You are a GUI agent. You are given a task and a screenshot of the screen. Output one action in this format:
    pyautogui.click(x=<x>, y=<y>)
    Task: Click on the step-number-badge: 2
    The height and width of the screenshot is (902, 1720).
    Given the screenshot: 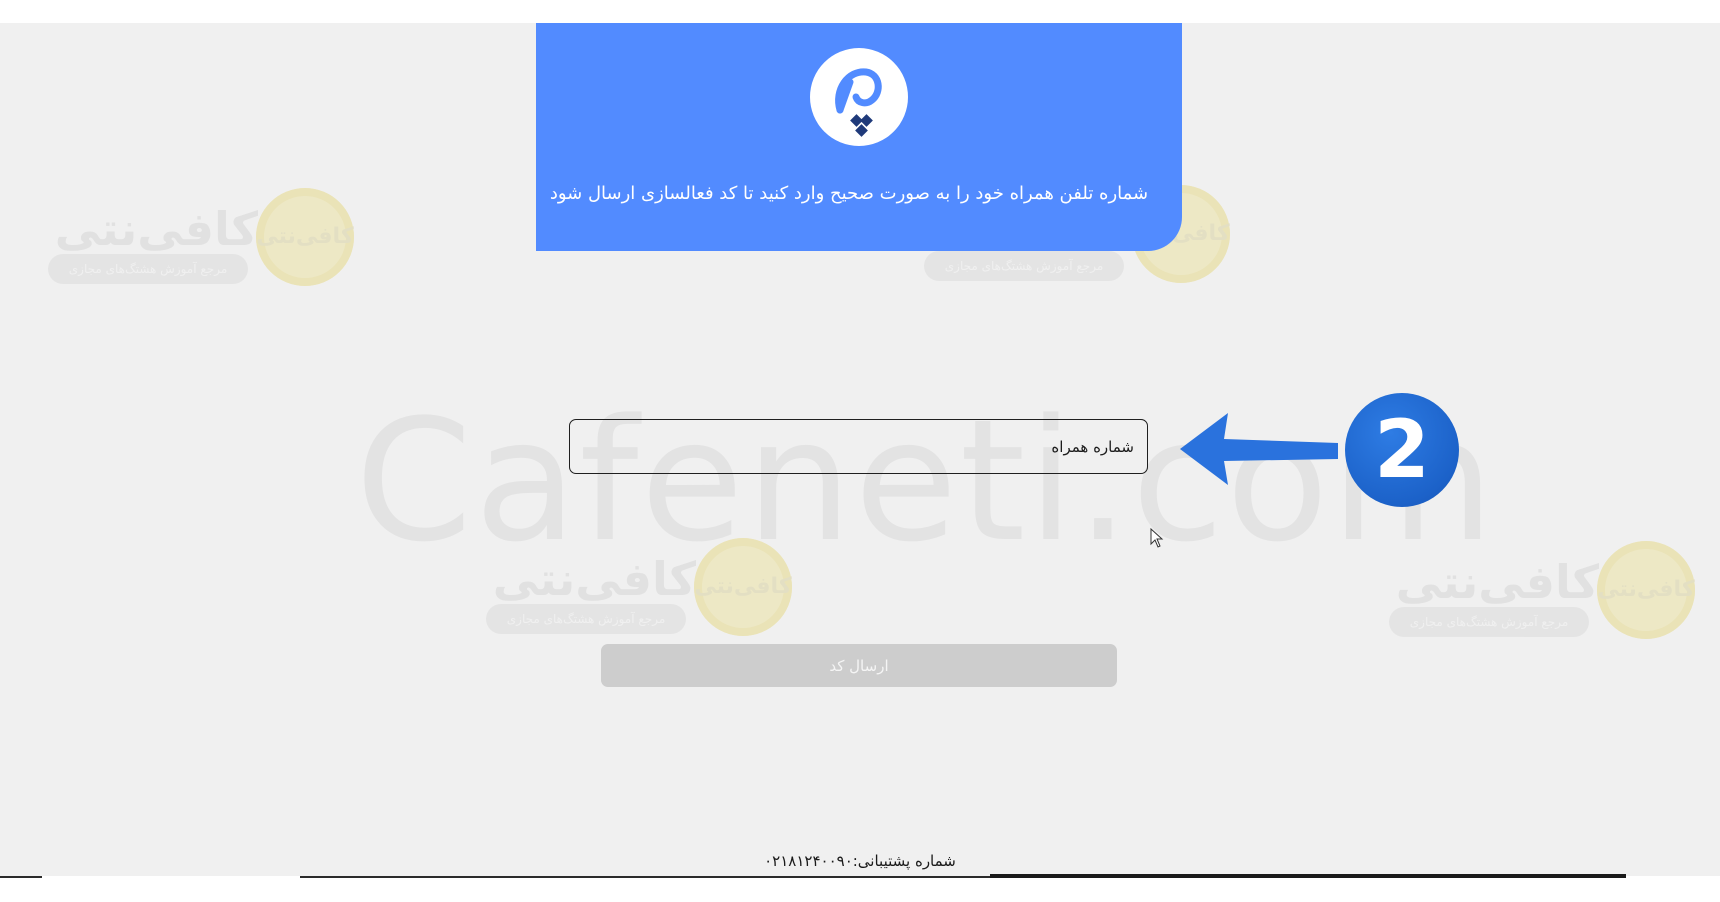 What is the action you would take?
    pyautogui.click(x=1402, y=450)
    